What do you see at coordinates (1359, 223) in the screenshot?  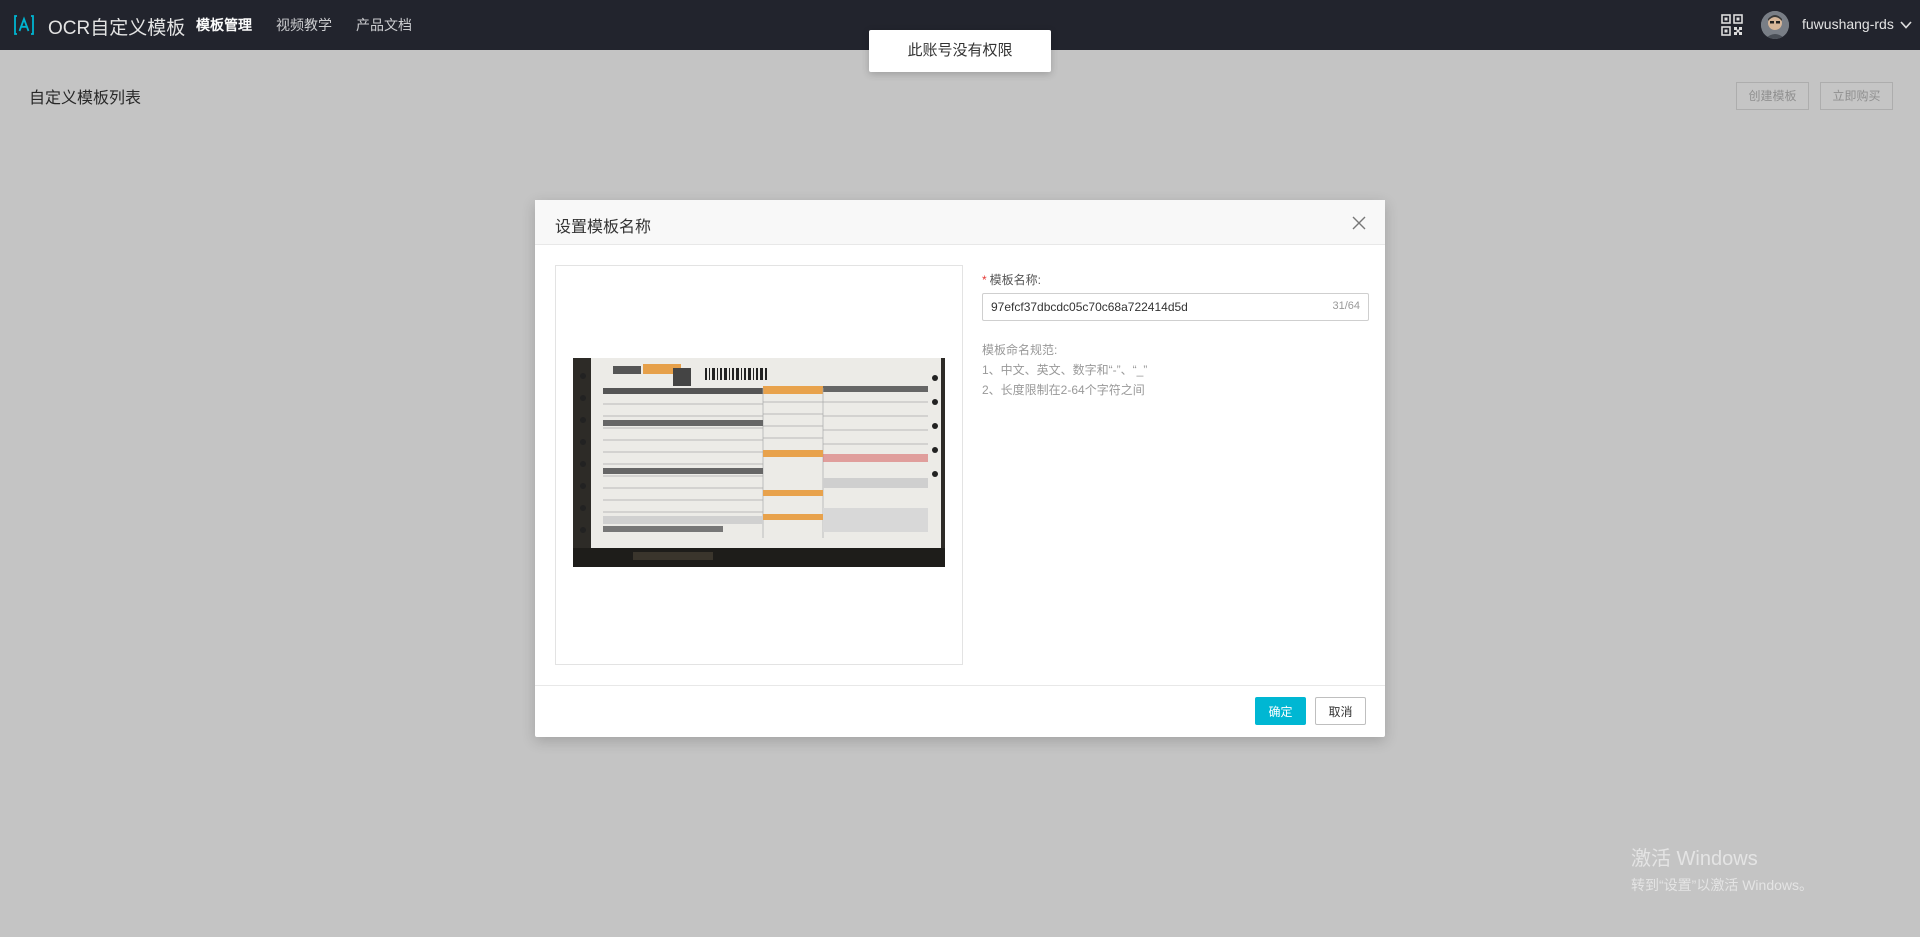 I see `close-icon` at bounding box center [1359, 223].